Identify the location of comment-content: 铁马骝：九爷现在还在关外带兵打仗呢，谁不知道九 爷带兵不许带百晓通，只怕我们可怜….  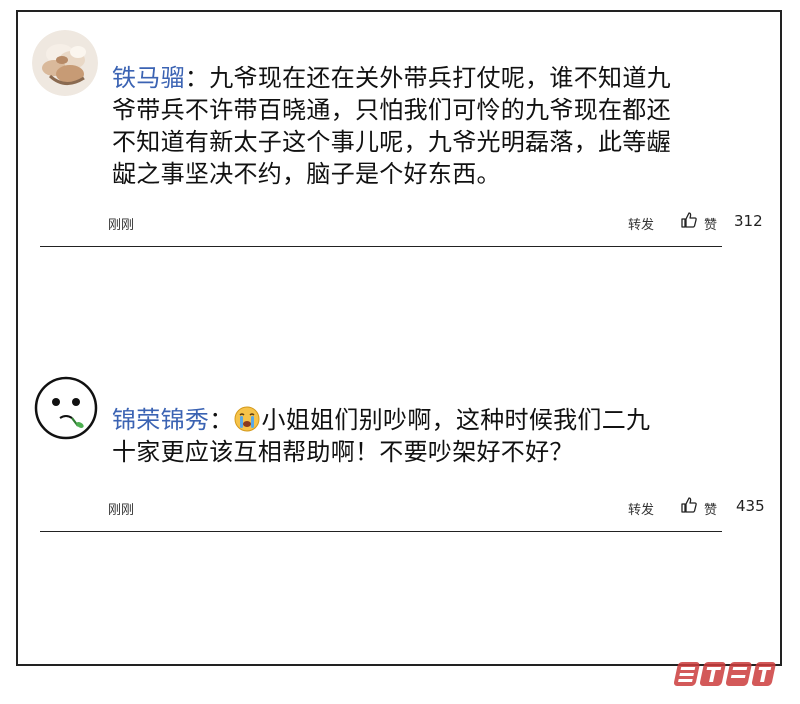
(391, 126).